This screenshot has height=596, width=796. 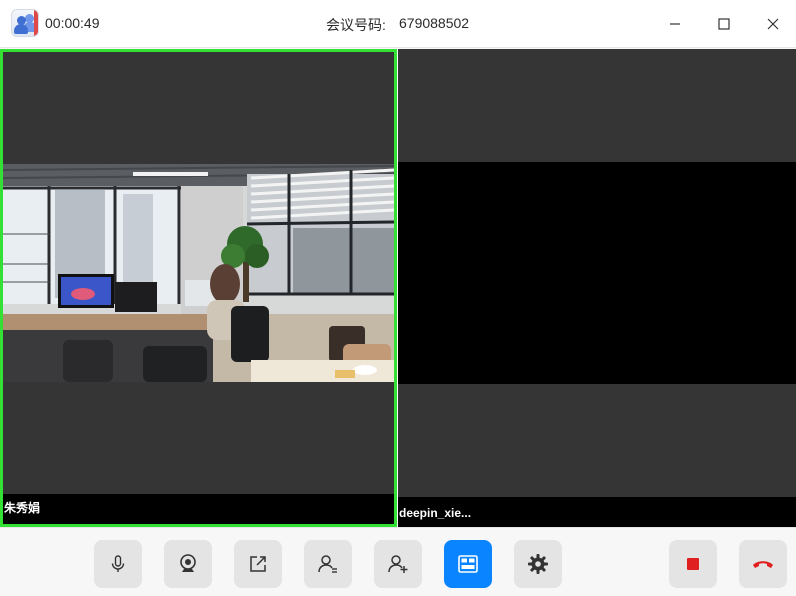 I want to click on maximize-icon, so click(x=724, y=24).